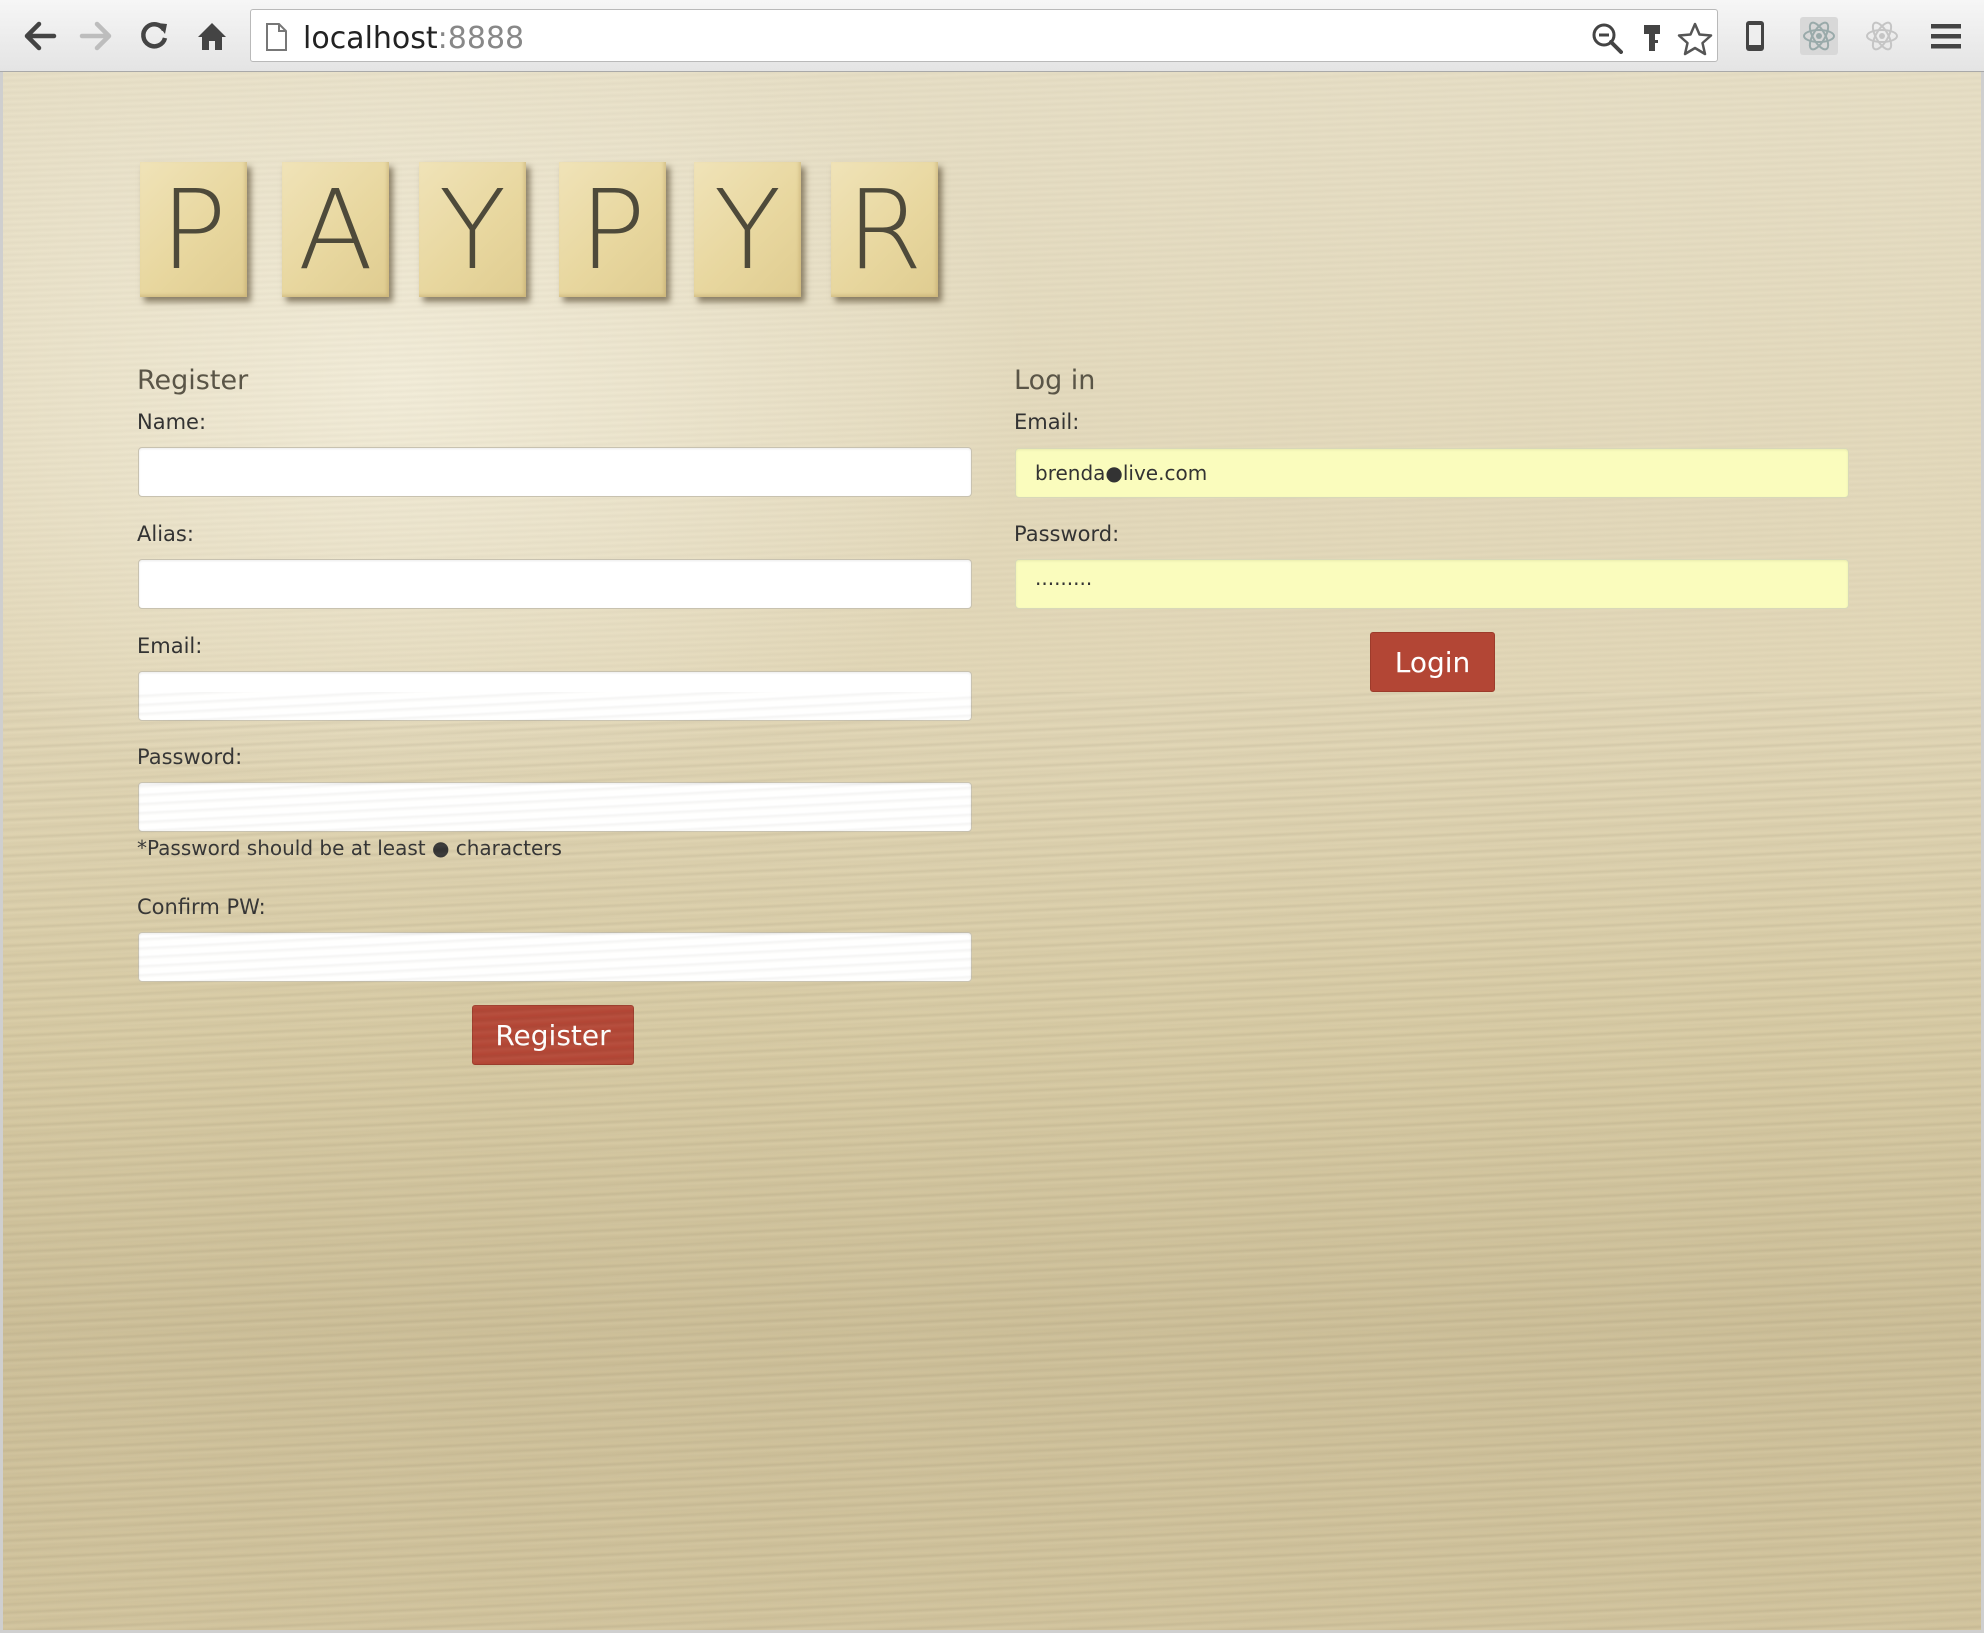  Describe the element at coordinates (553, 1035) in the screenshot. I see `register-button: Register` at that location.